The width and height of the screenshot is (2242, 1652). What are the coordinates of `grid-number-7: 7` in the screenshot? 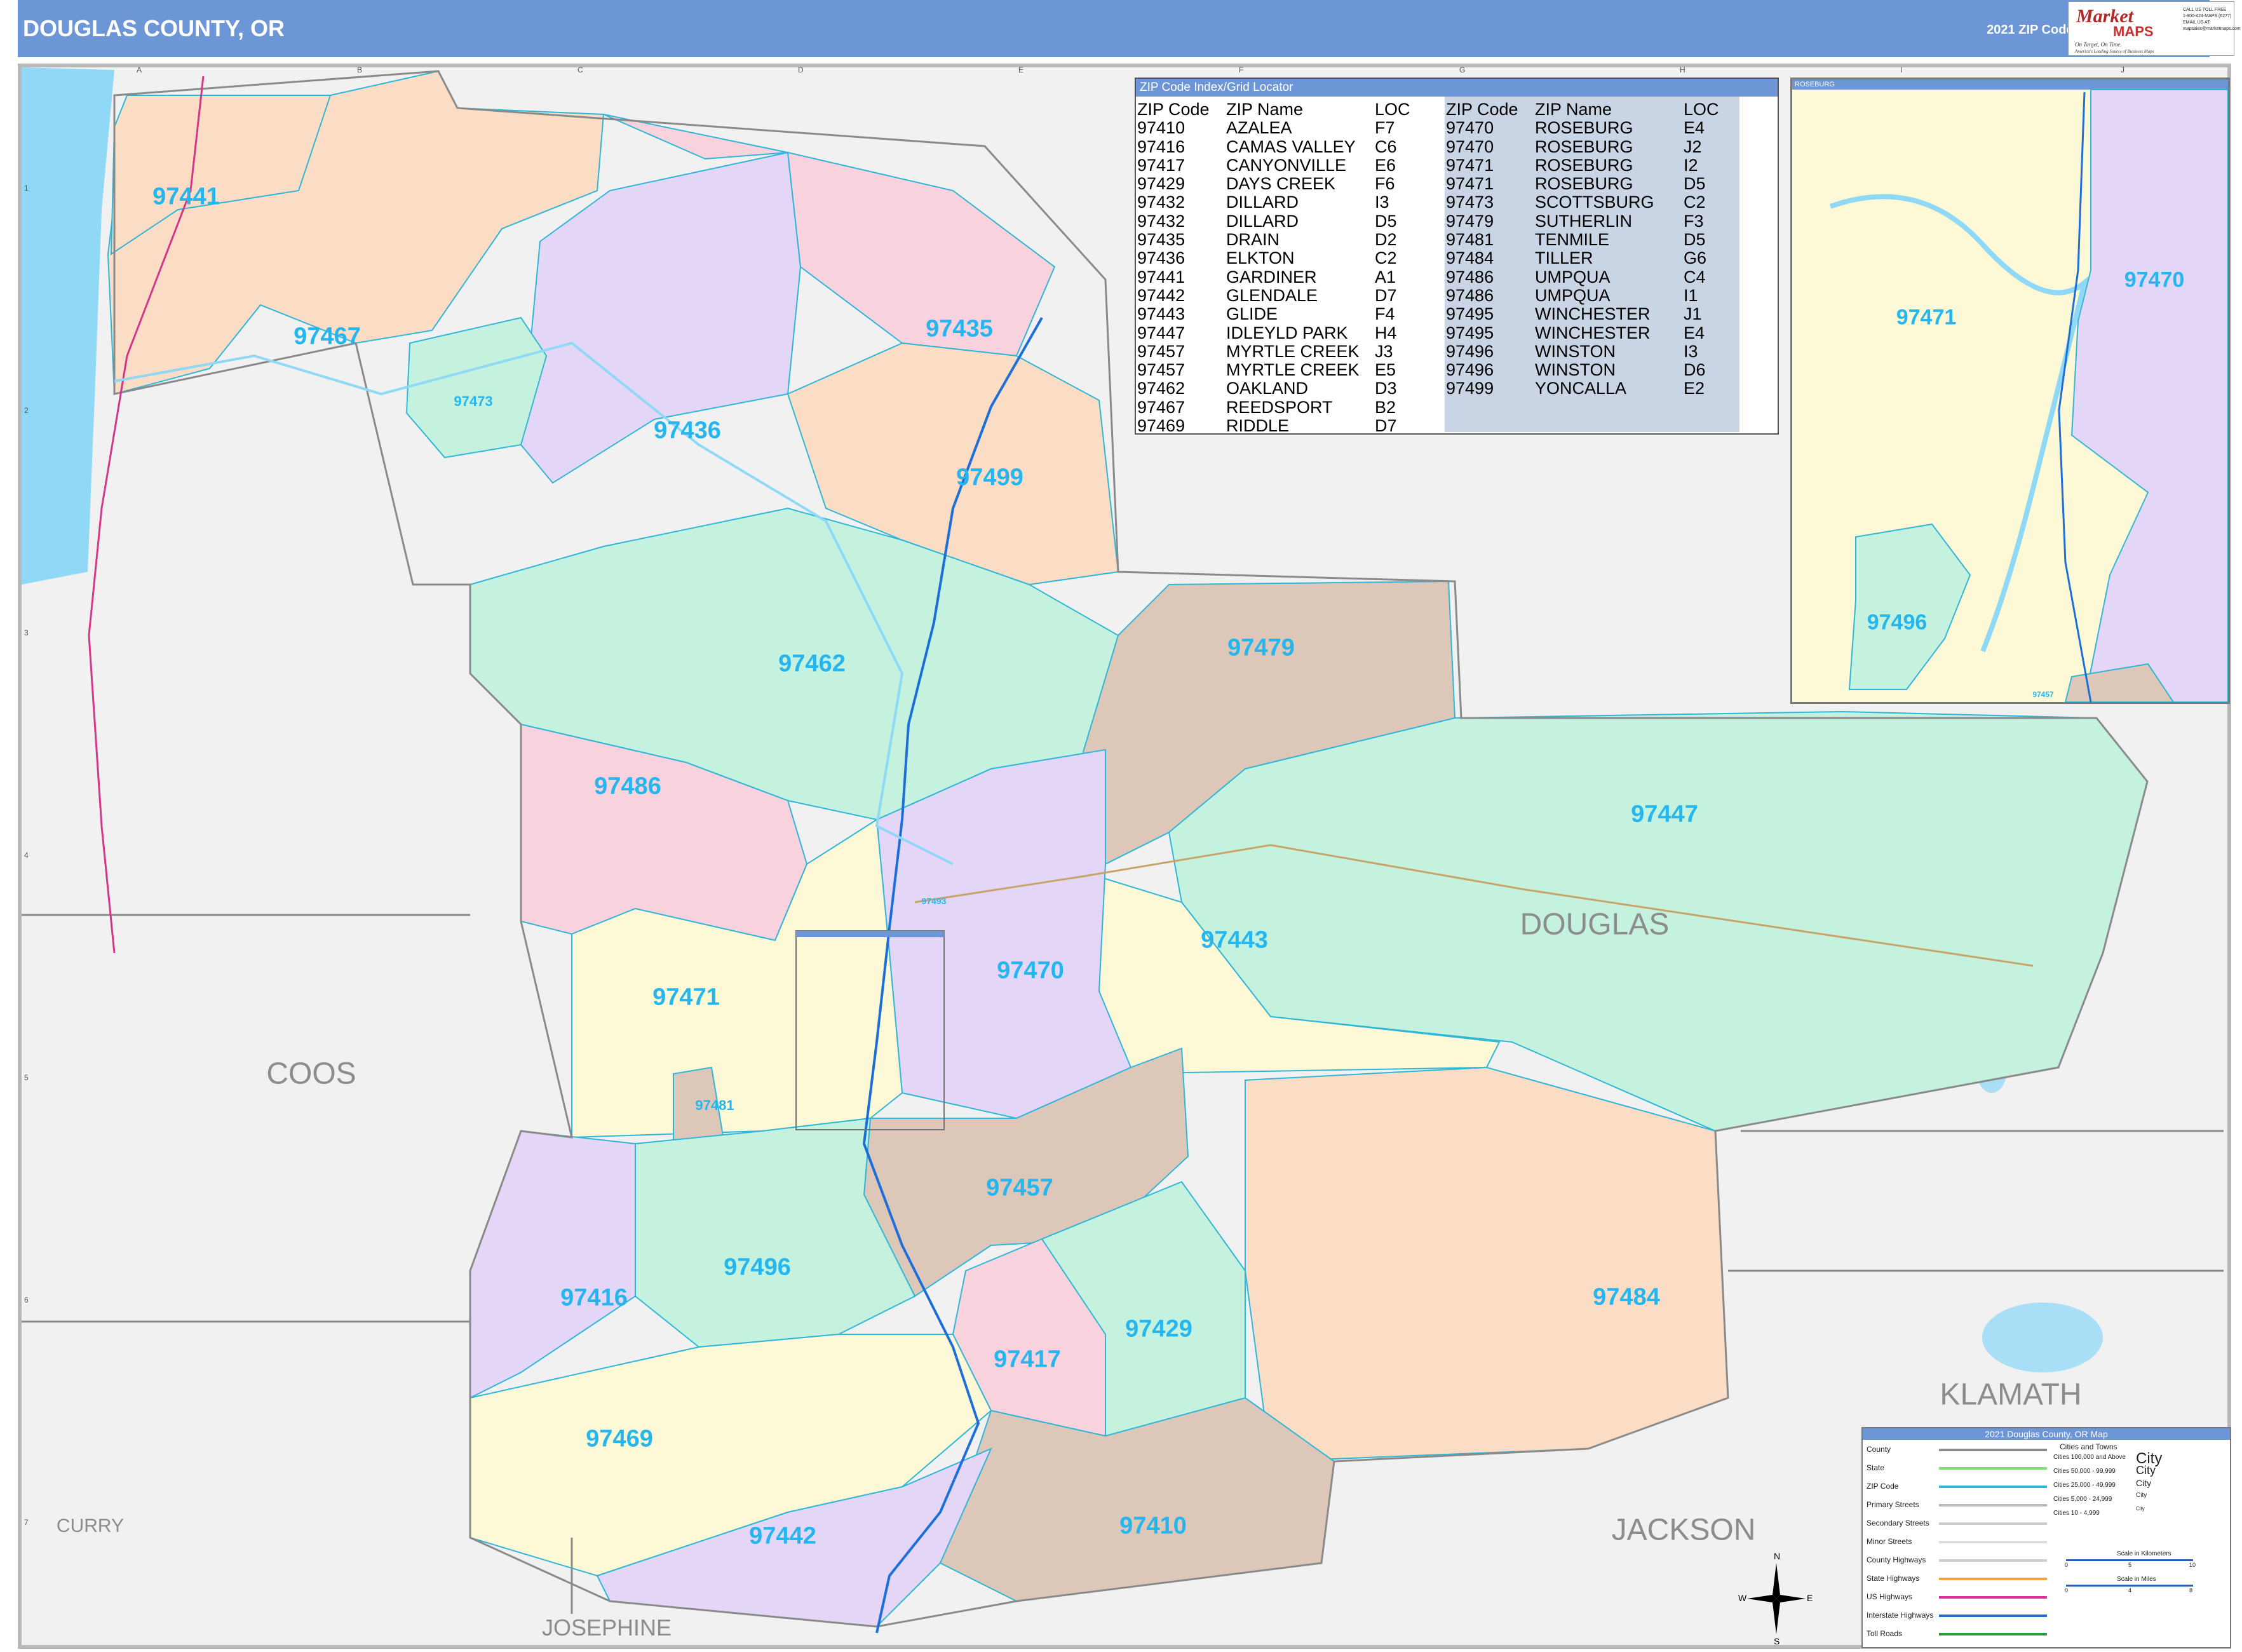 It's located at (26, 1522).